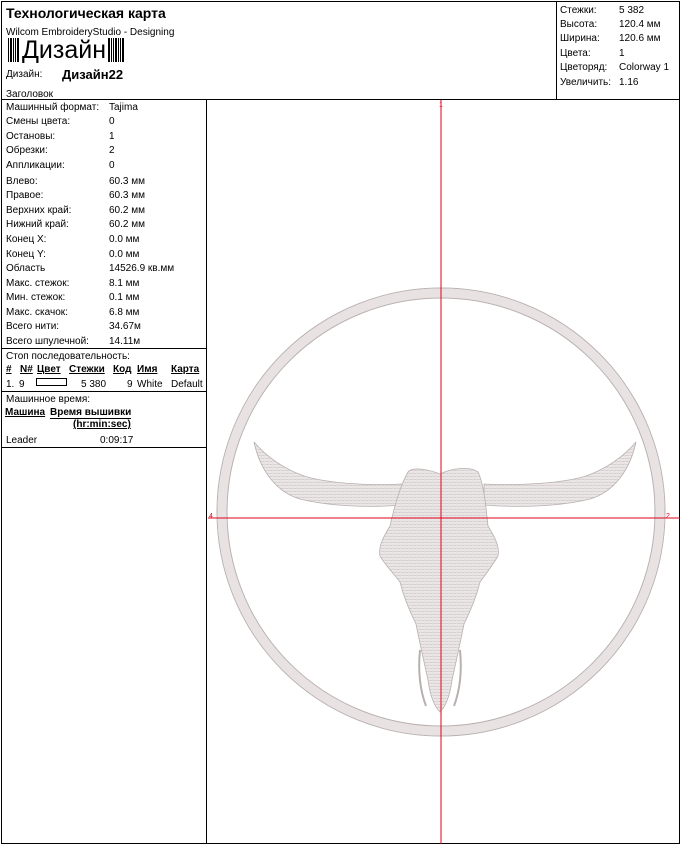 This screenshot has width=681, height=844. Describe the element at coordinates (39, 210) in the screenshot. I see `info-label: Верхних край:` at that location.